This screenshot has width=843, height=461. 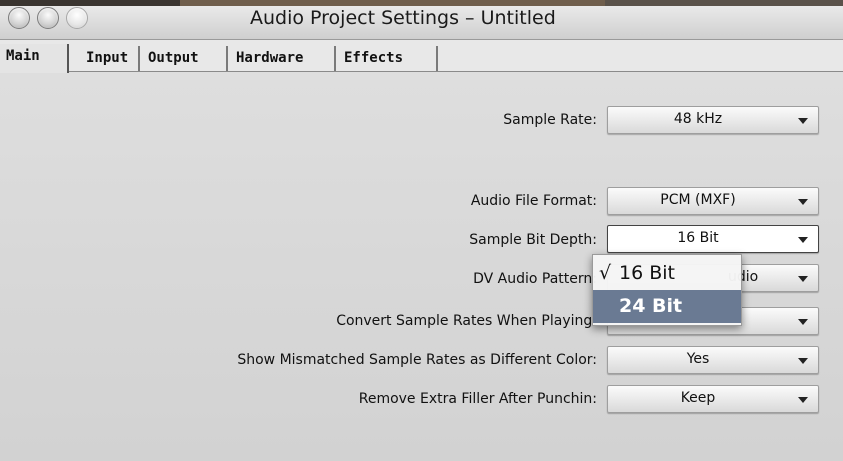 I want to click on tab-bar: Main Input Output Hardware Effects, so click(x=421, y=56).